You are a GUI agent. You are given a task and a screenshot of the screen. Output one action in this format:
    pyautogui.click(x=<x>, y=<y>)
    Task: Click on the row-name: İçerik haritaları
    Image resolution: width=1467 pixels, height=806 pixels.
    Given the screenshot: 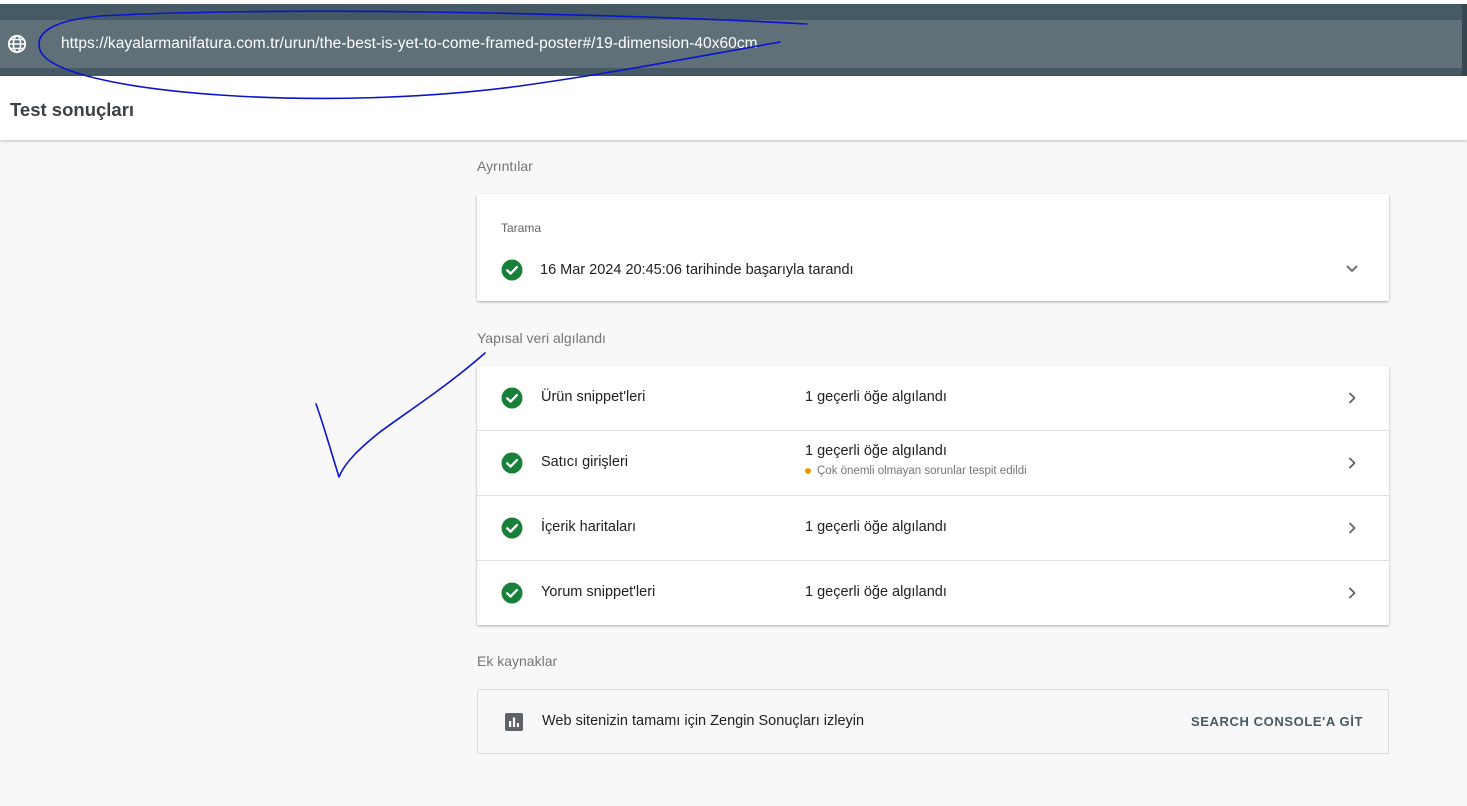 What is the action you would take?
    pyautogui.click(x=589, y=527)
    